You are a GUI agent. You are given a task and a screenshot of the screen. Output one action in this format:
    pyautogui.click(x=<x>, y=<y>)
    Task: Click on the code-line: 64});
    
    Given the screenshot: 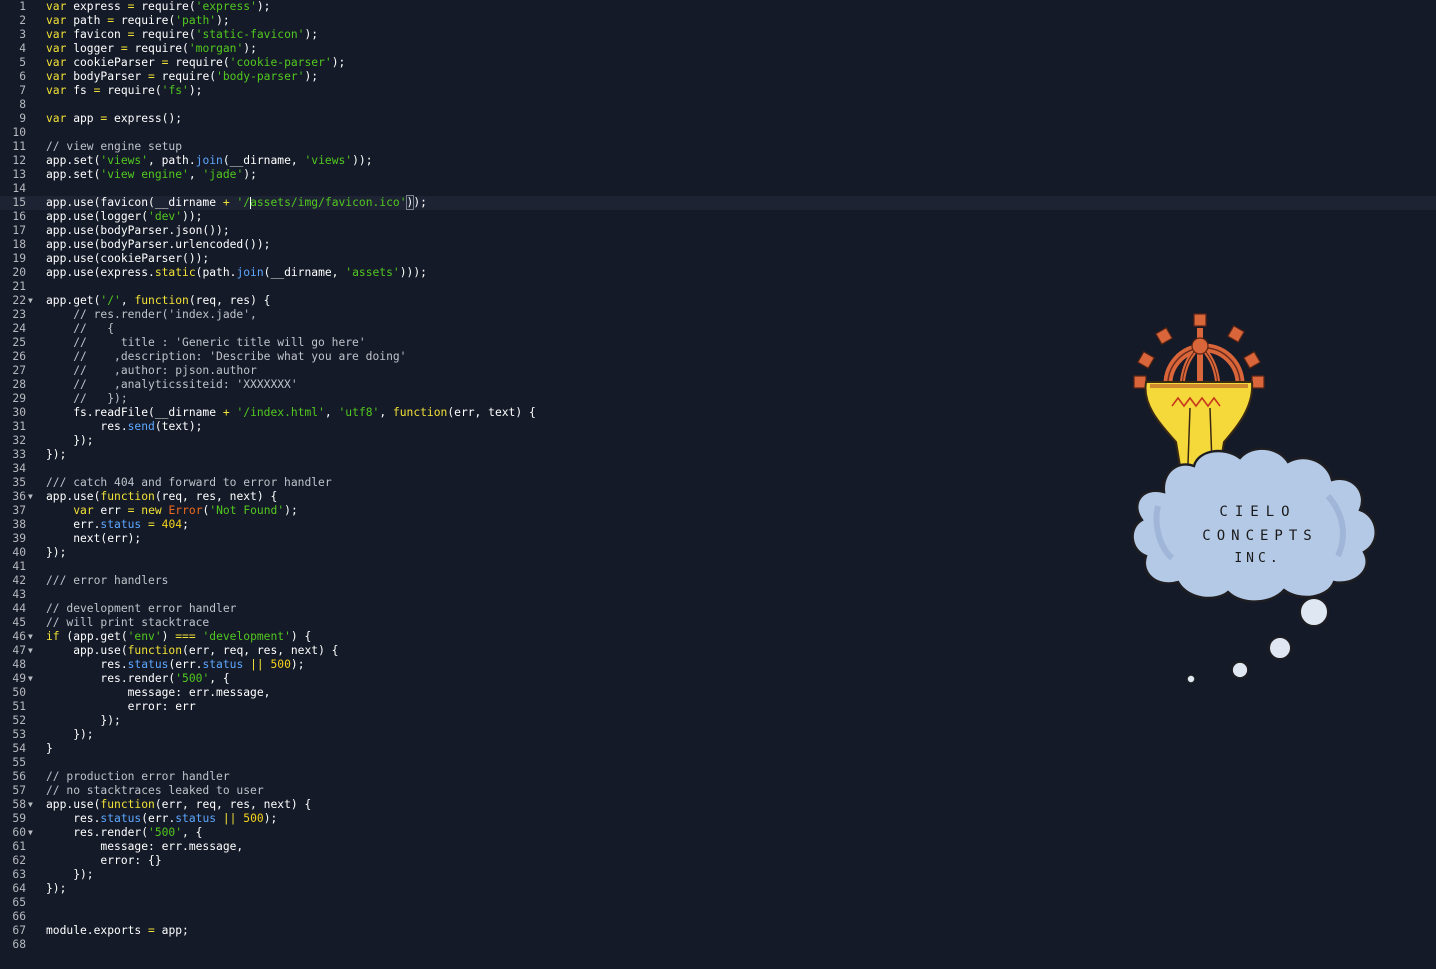 What is the action you would take?
    pyautogui.click(x=550, y=889)
    